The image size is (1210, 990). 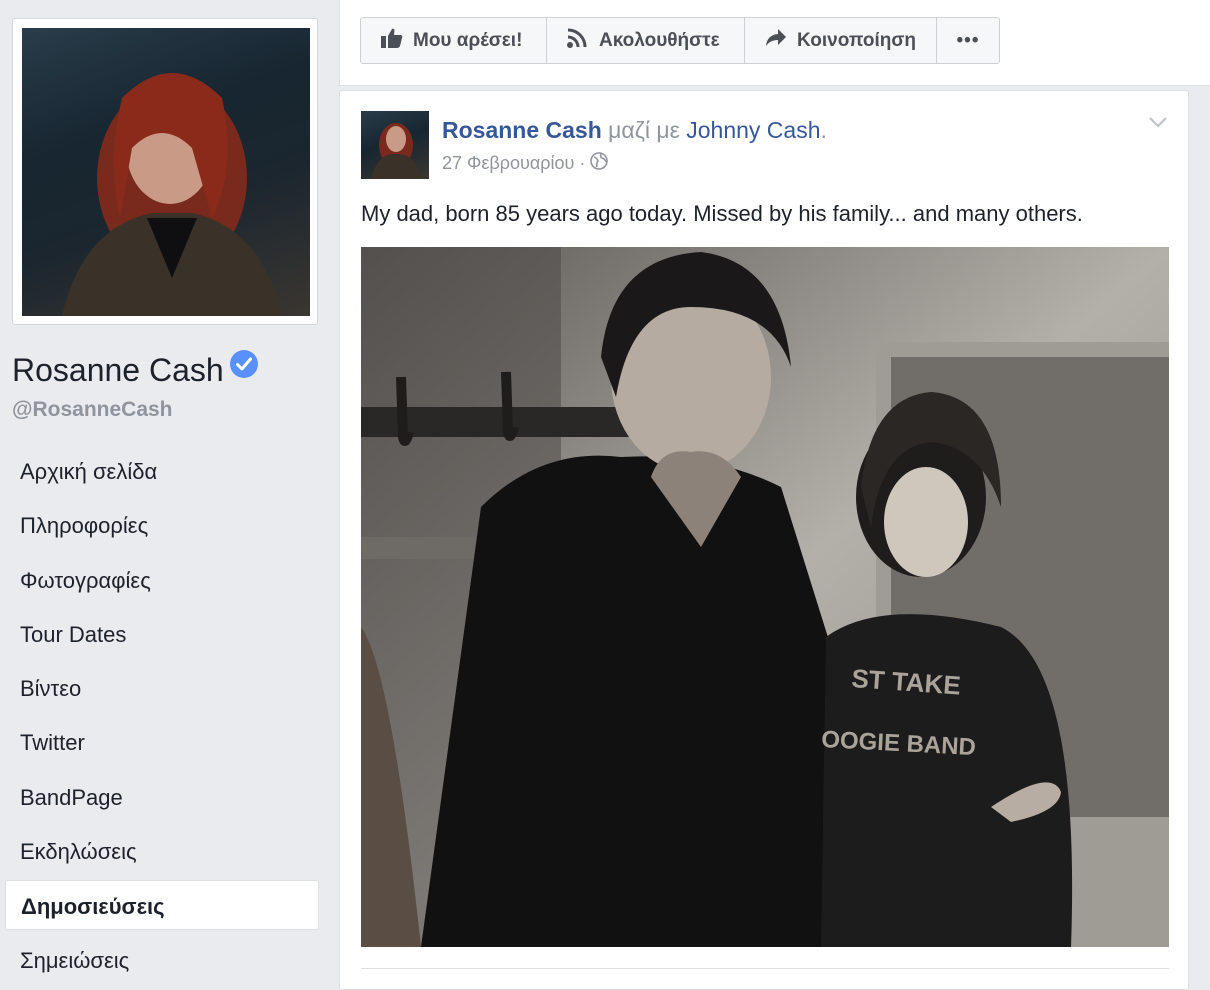 I want to click on page-title: Rosanne Cash, so click(x=135, y=369).